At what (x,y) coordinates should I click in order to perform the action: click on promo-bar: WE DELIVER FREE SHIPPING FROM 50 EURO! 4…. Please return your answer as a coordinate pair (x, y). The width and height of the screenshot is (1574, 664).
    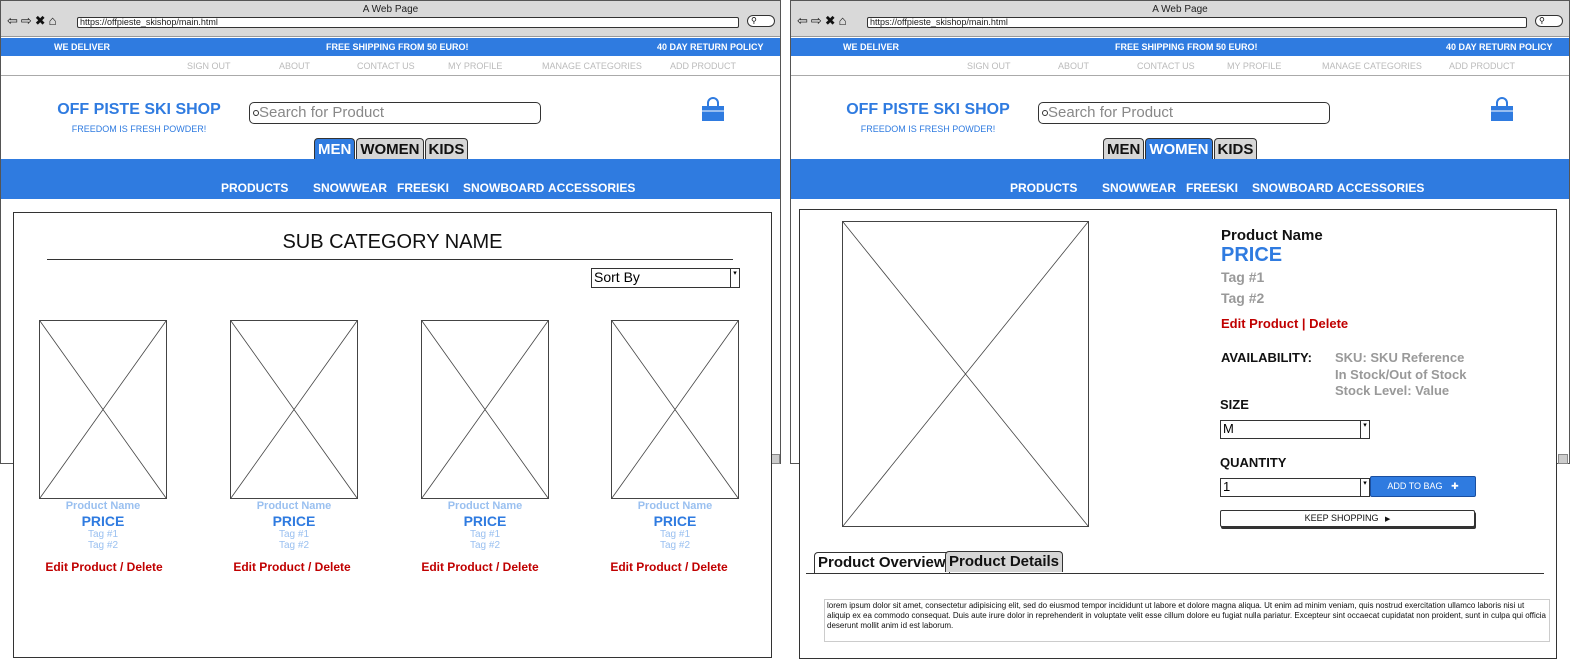
    Looking at the image, I should click on (1180, 47).